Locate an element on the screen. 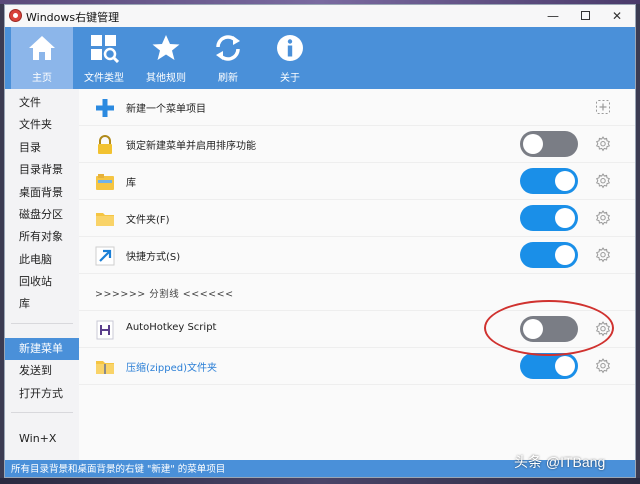  library-toggle is located at coordinates (549, 181).